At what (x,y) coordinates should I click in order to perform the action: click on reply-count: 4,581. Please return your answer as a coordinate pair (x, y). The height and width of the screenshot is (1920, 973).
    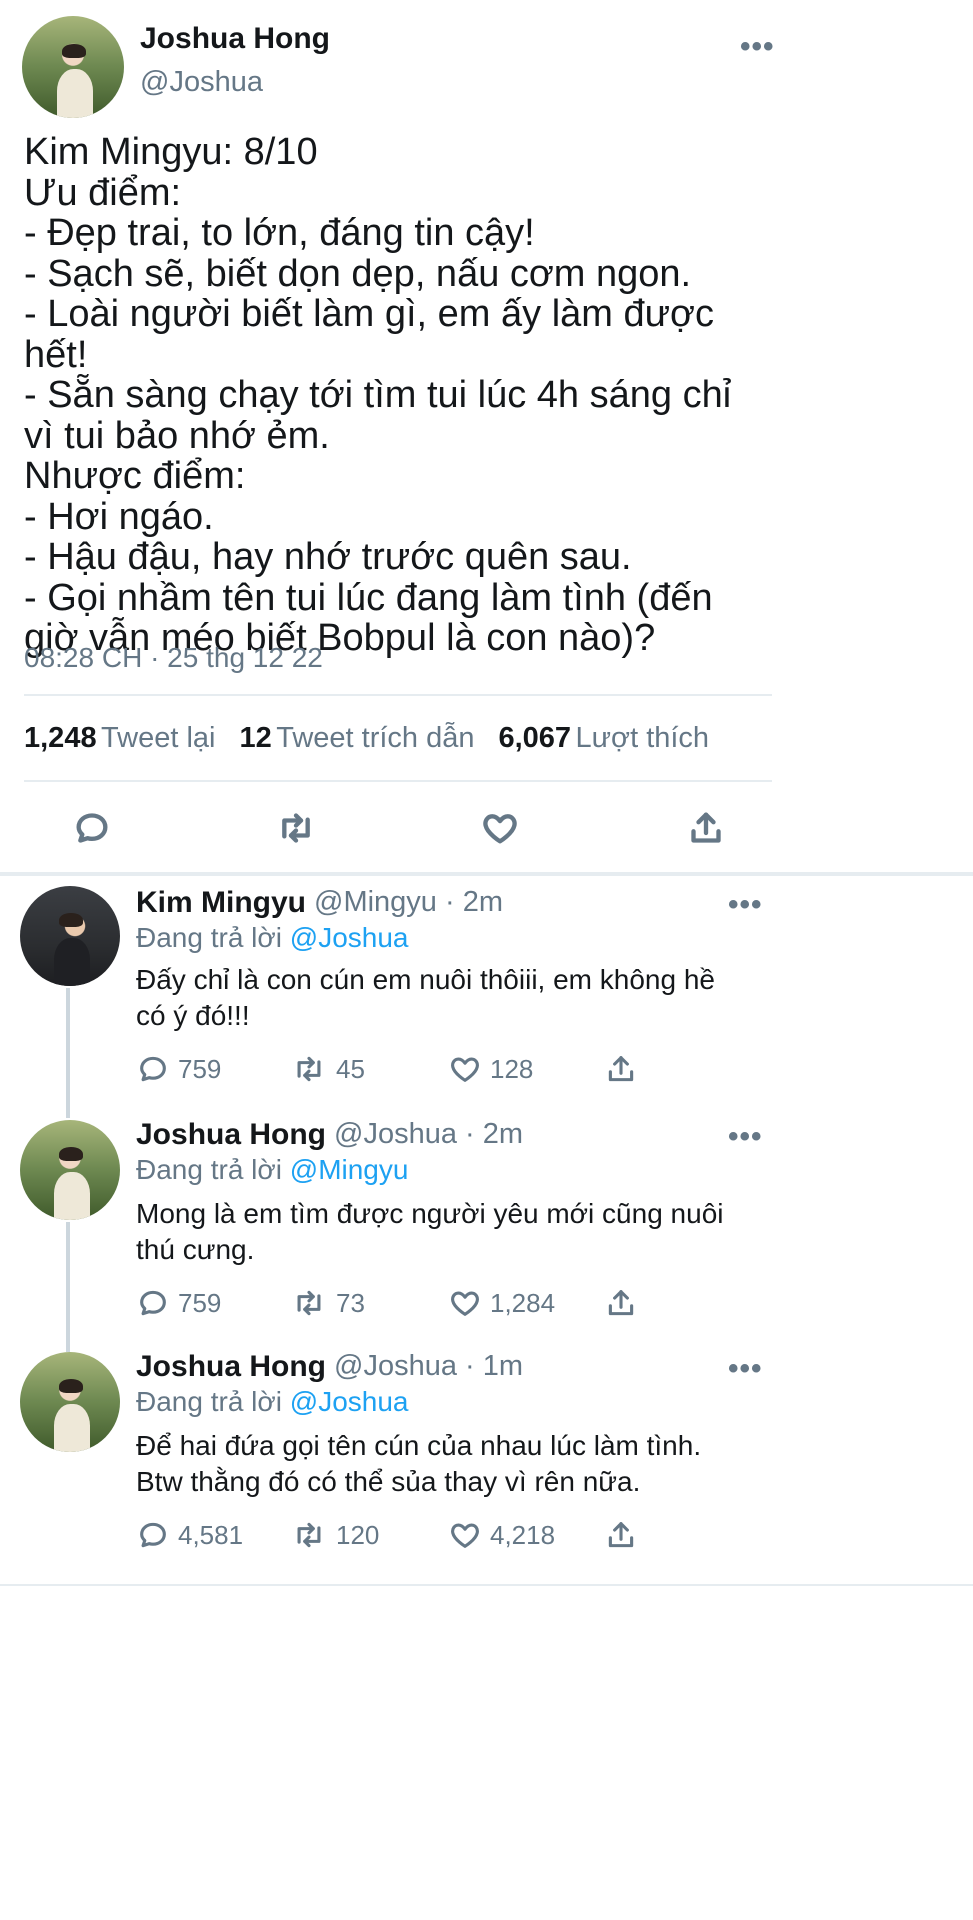
    Looking at the image, I should click on (211, 1534).